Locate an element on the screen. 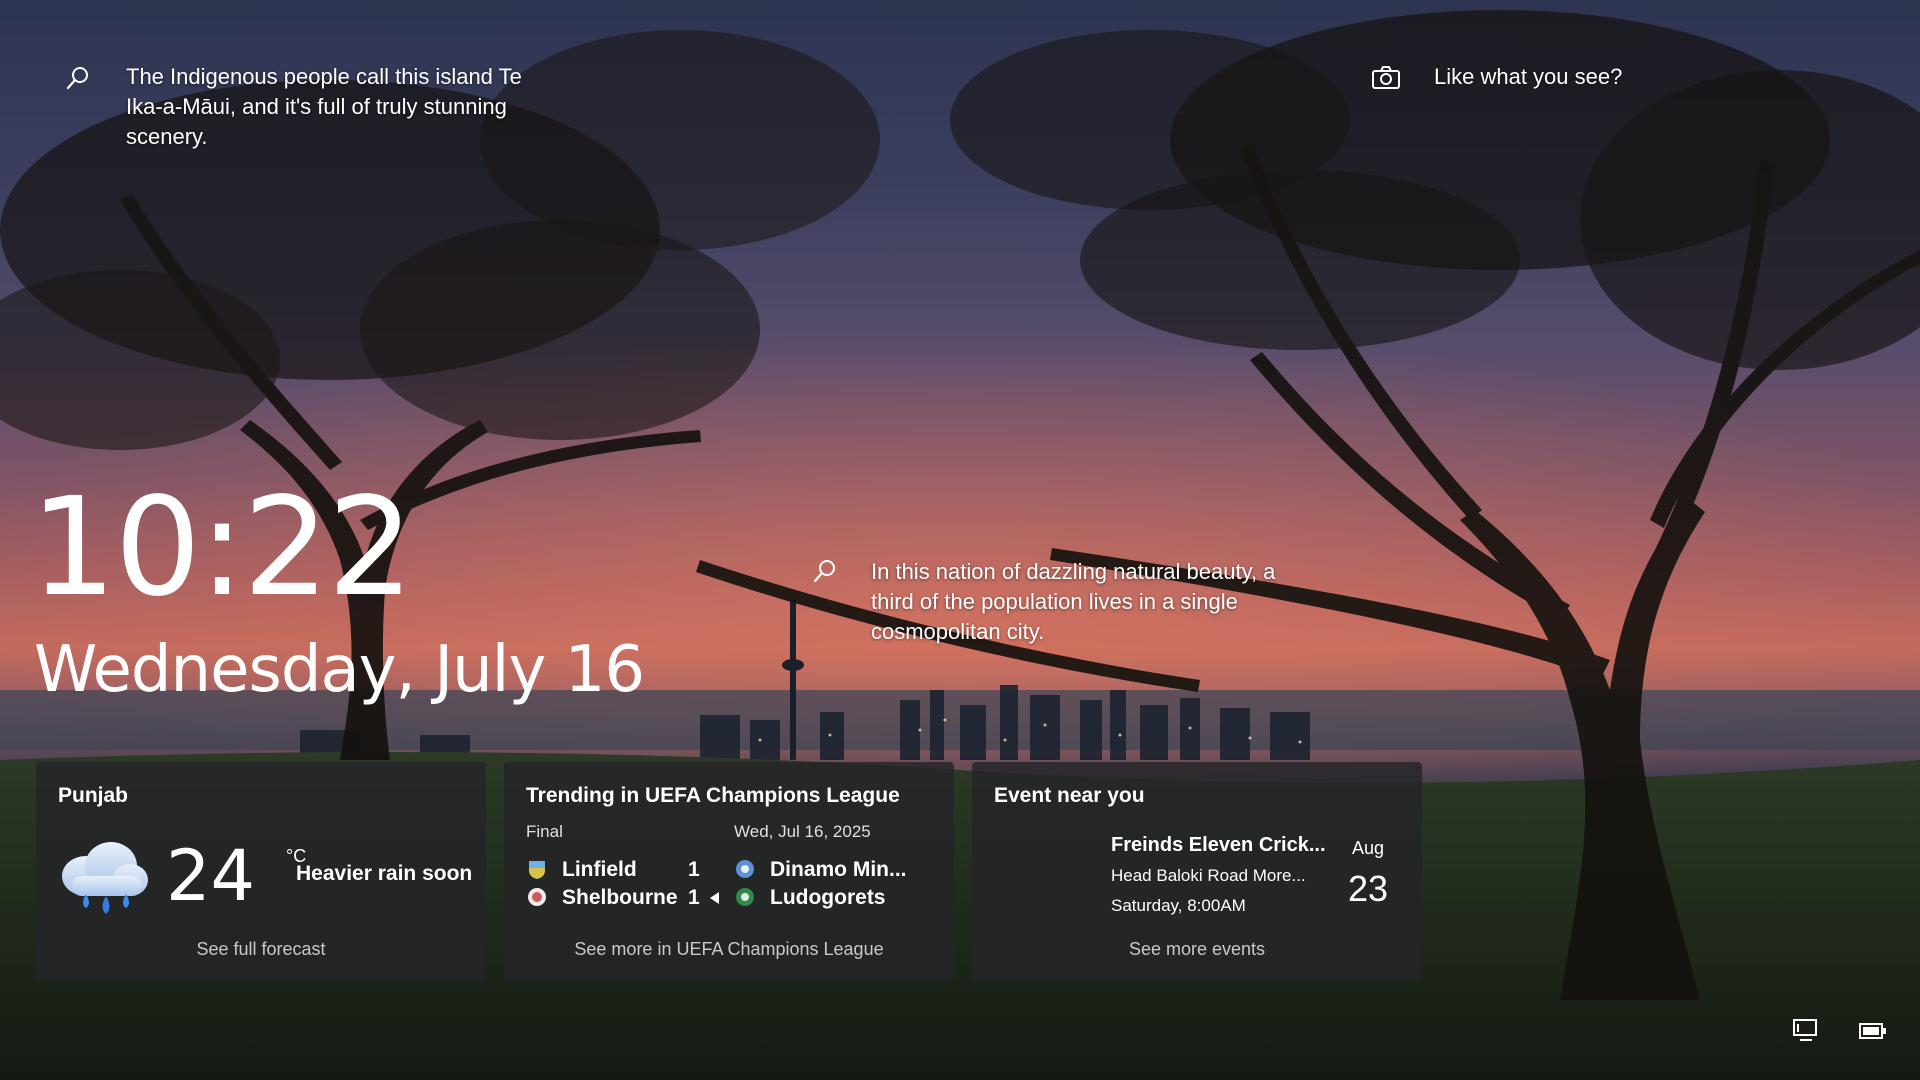  clock-date: Wednesday, July 16 is located at coordinates (339, 670).